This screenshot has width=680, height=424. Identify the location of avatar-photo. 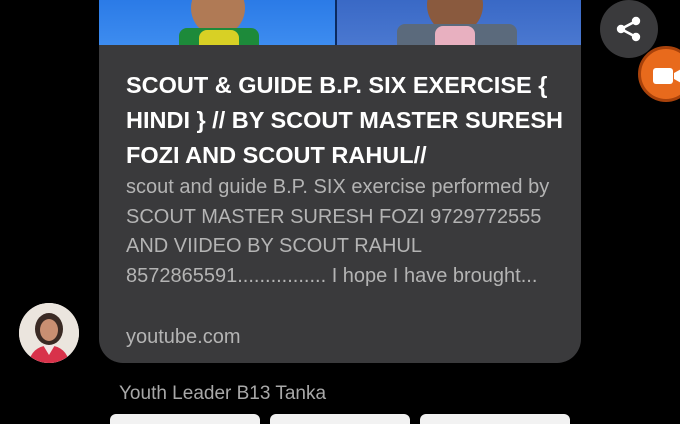
(49, 333).